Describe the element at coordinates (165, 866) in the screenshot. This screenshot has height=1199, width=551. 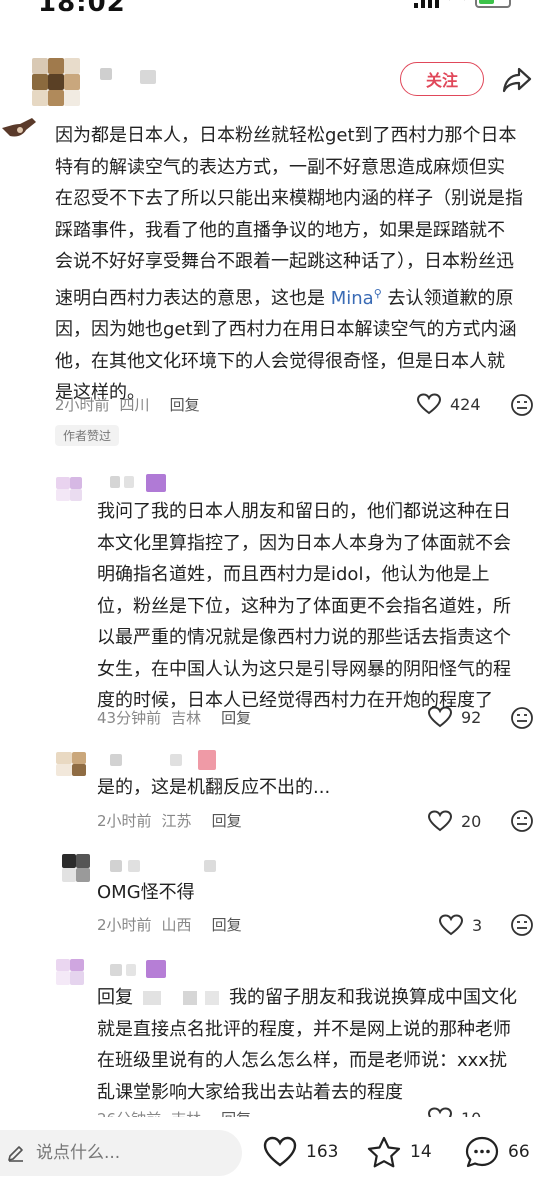
I see `comment-4-username-redacted` at that location.